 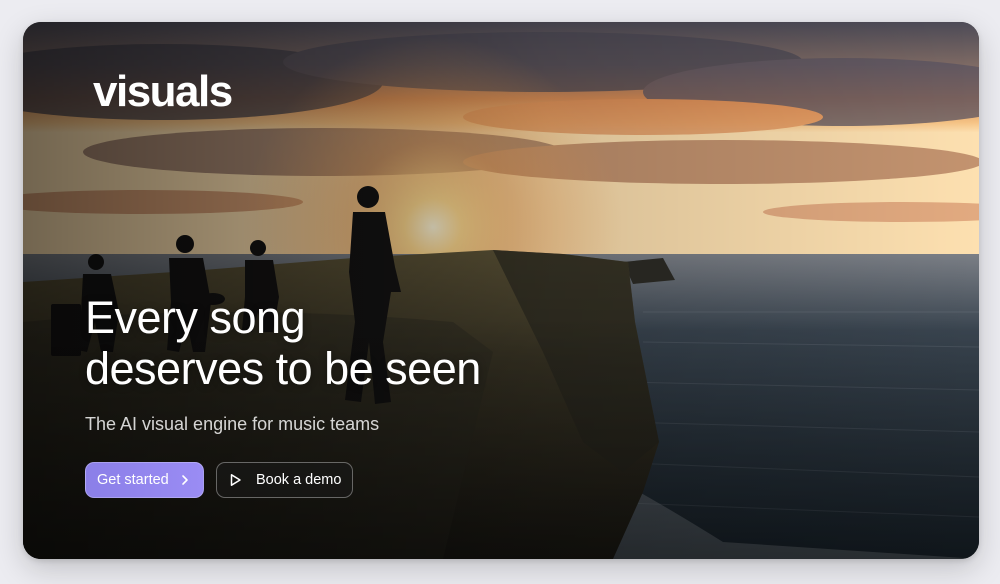 I want to click on get-started-label: Get started, so click(x=133, y=480).